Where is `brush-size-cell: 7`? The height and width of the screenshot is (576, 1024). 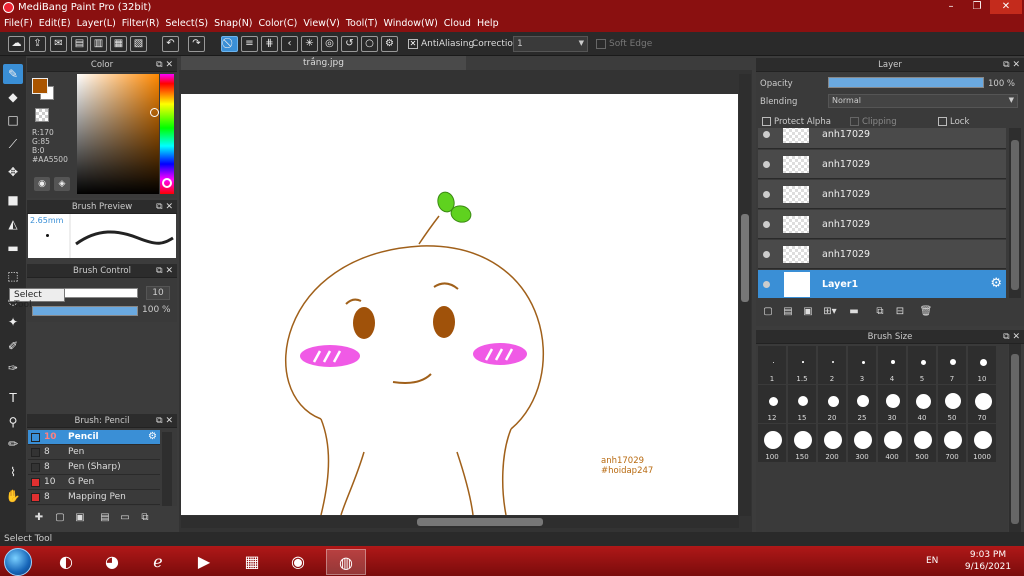
brush-size-cell: 7 is located at coordinates (952, 365).